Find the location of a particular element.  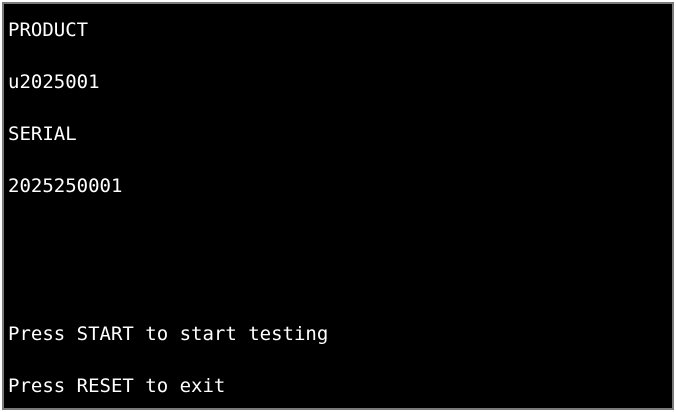

start-prompt: Press START to start testing is located at coordinates (168, 334).